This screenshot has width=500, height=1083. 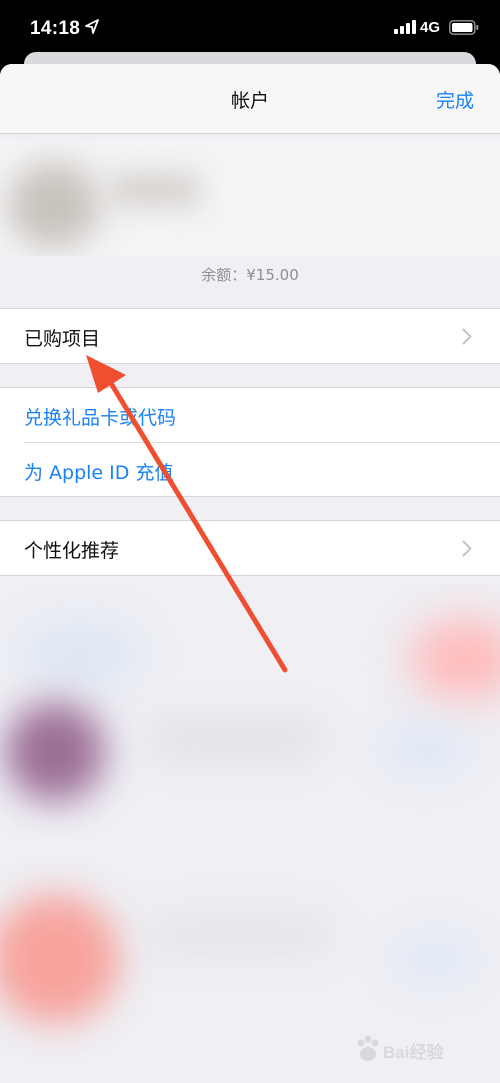 I want to click on personalized-group: 个性化推荐, so click(x=250, y=548).